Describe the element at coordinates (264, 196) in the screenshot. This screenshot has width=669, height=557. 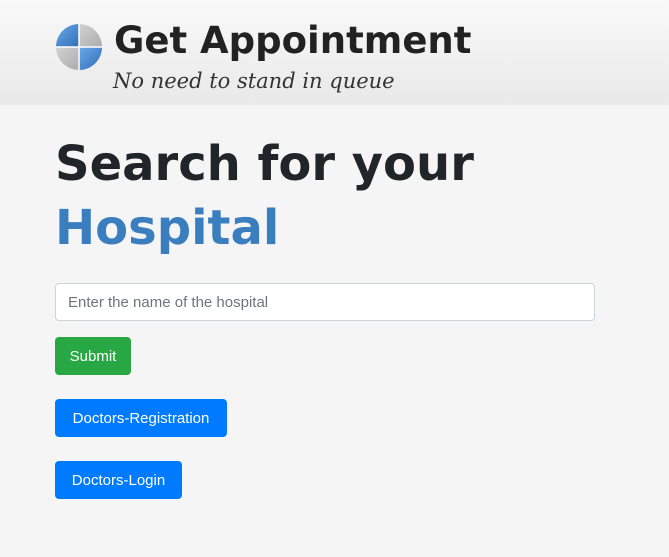
I see `page-heading: Search for your Hospital` at that location.